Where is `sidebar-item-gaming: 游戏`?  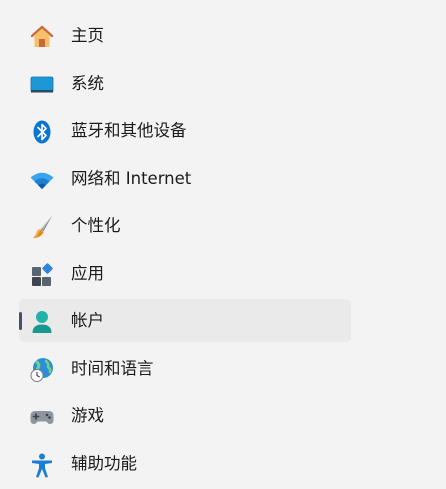
sidebar-item-gaming: 游戏 is located at coordinates (185, 415).